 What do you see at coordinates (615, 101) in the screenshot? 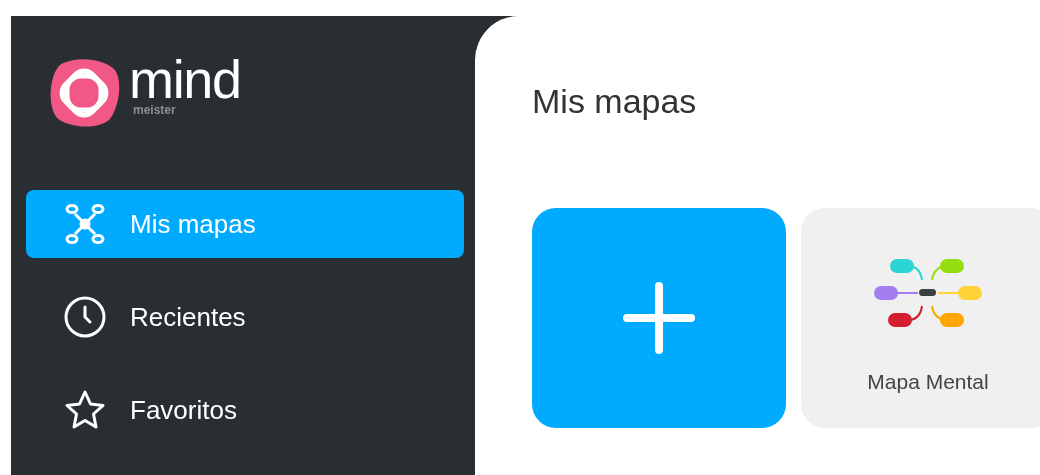
I see `page-title: Mis mapas` at bounding box center [615, 101].